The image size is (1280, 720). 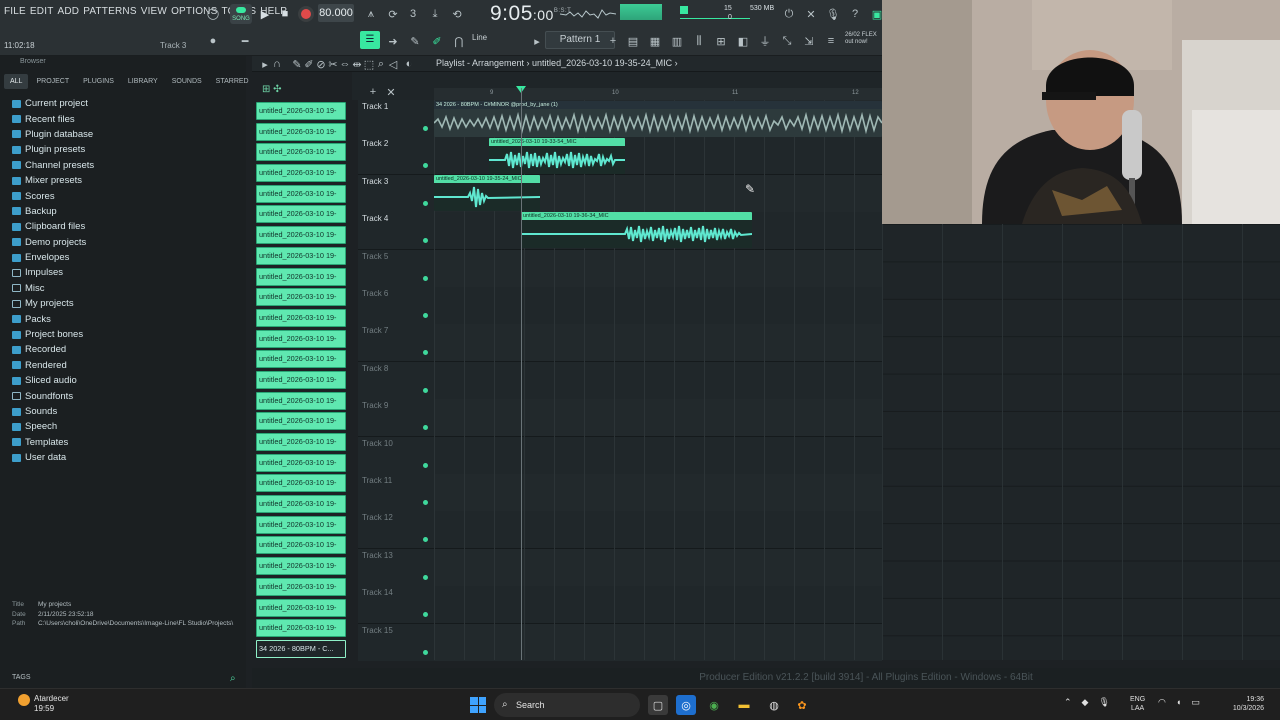 What do you see at coordinates (396, 567) in the screenshot?
I see `track-header: Track 13` at bounding box center [396, 567].